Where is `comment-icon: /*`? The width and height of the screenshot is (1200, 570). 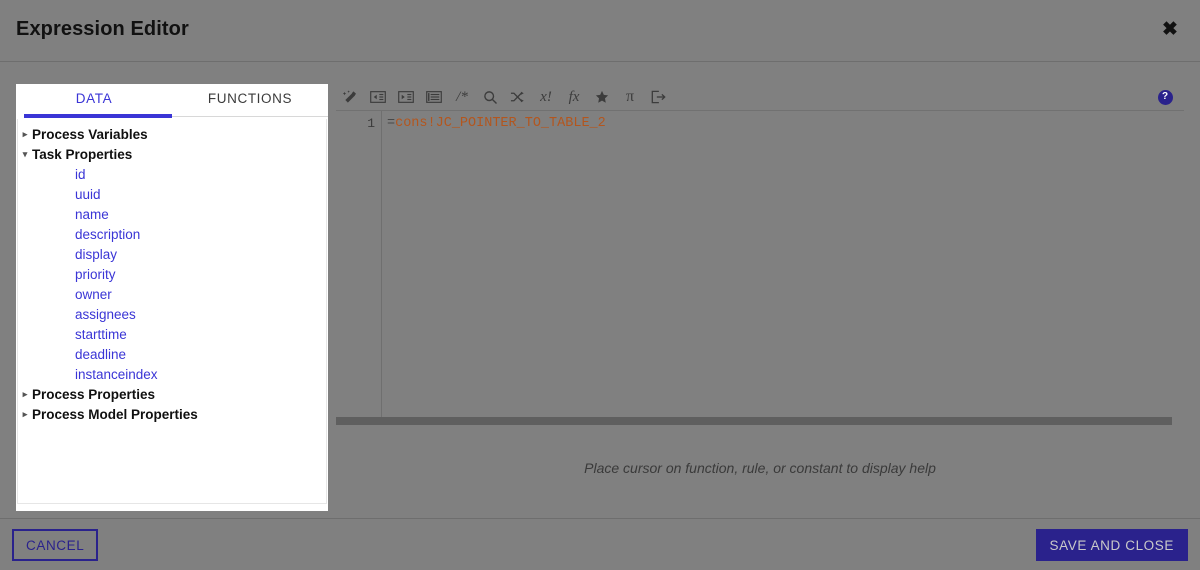 comment-icon: /* is located at coordinates (462, 97).